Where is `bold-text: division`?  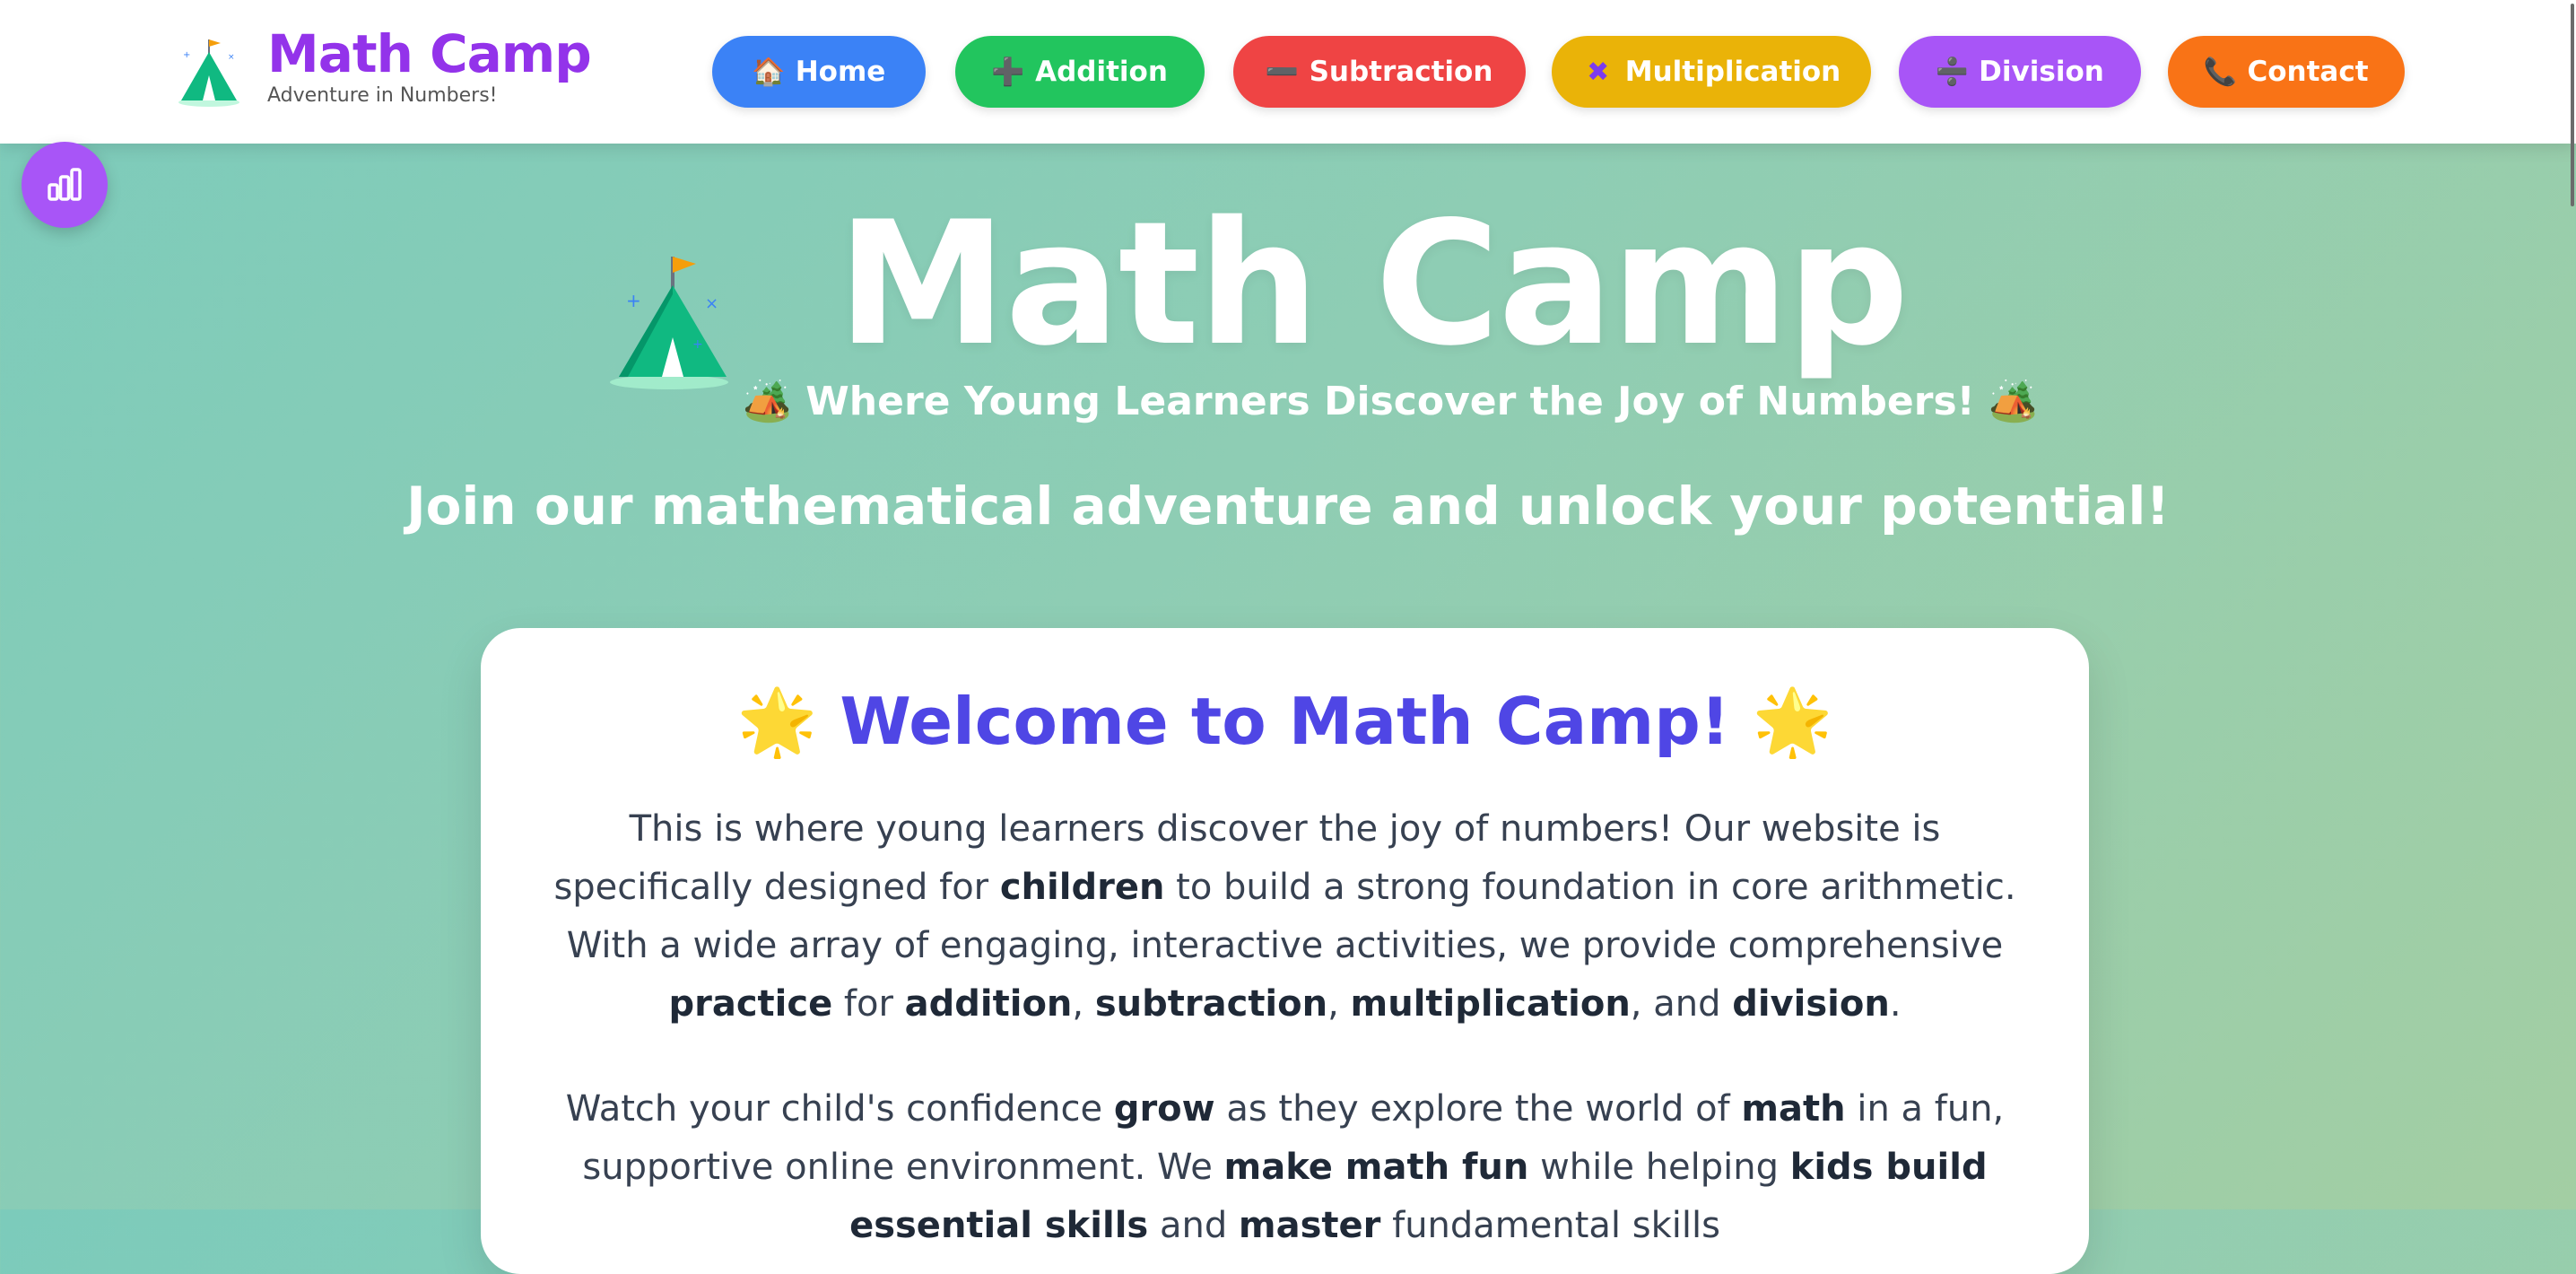
bold-text: division is located at coordinates (1811, 1004).